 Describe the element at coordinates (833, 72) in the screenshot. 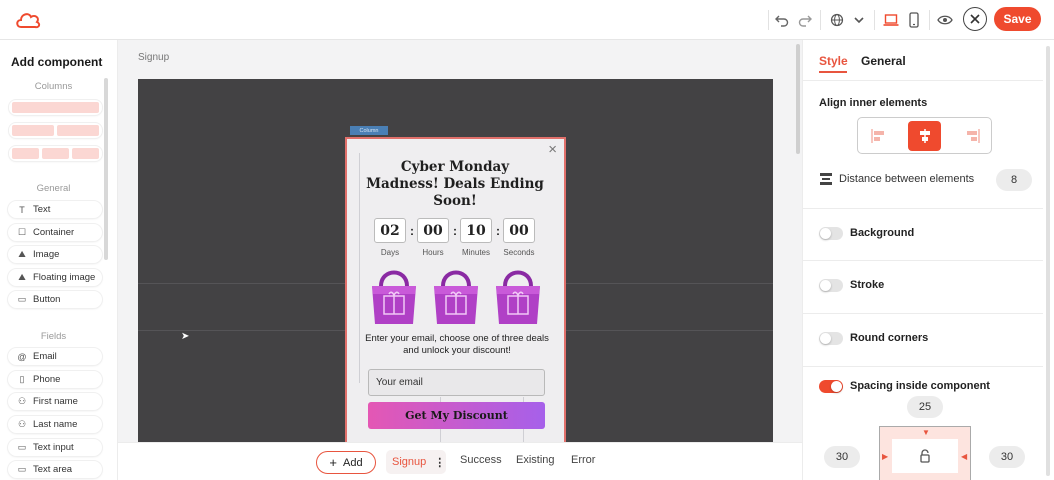

I see `active-tab-indicator` at that location.